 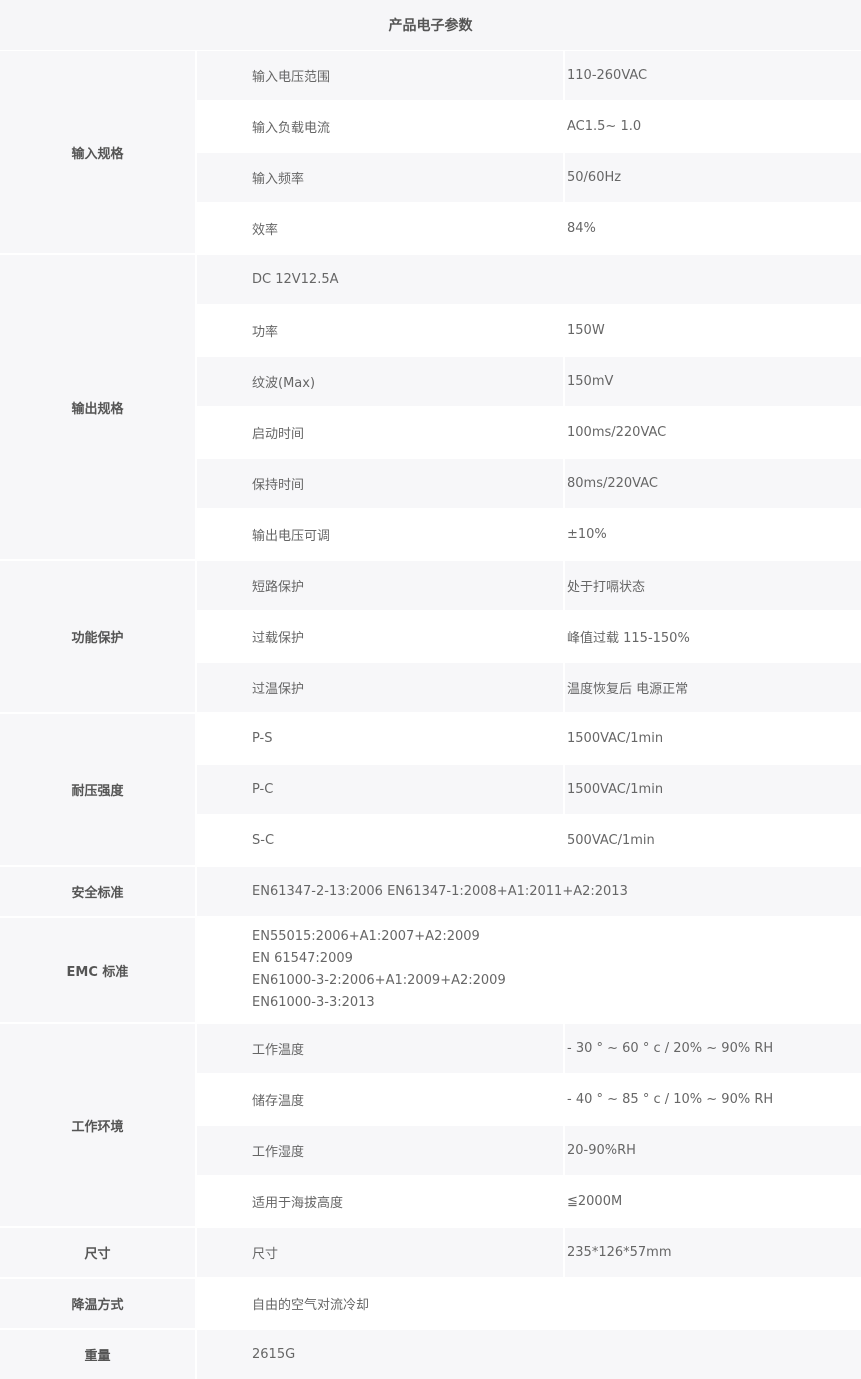 I want to click on param-value: AC1.5~ 1.0, so click(x=713, y=126).